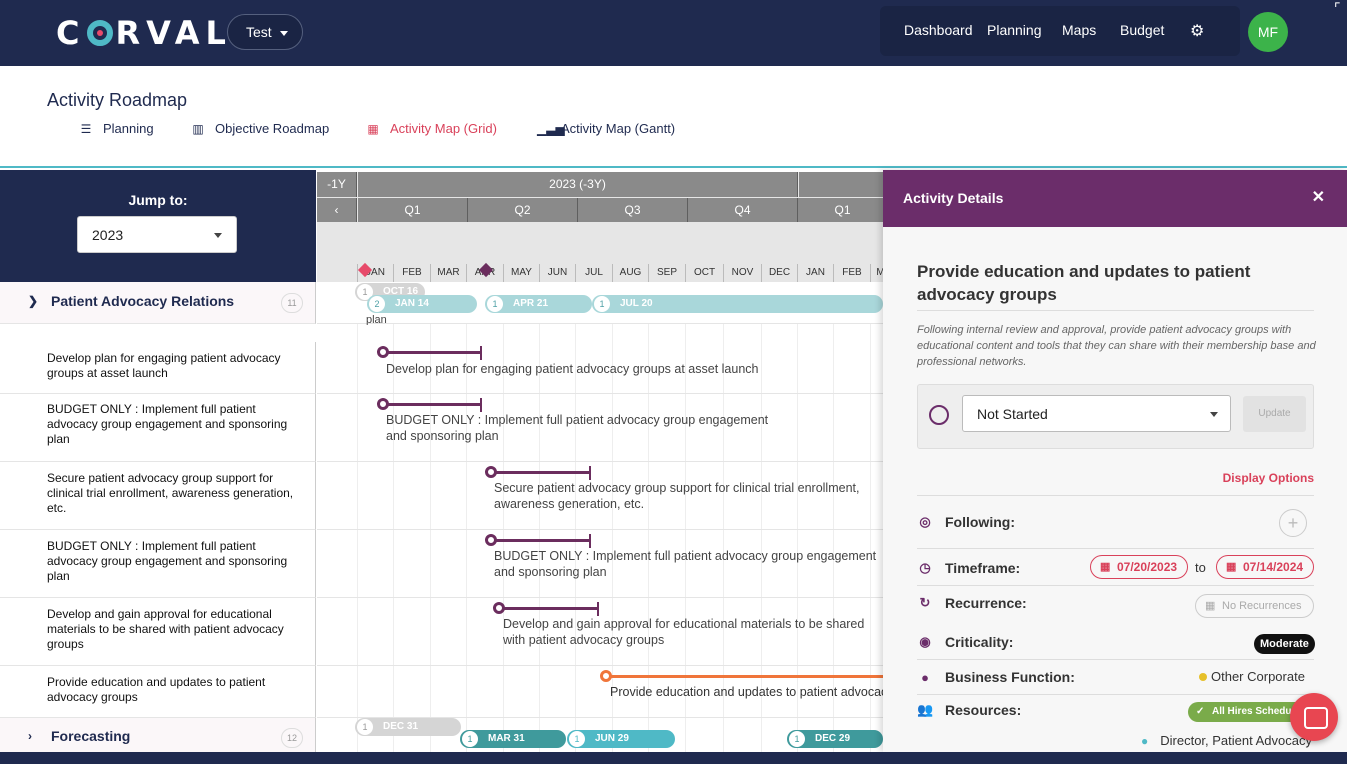 The image size is (1347, 764). What do you see at coordinates (521, 273) in the screenshot?
I see `month-label: MAY` at bounding box center [521, 273].